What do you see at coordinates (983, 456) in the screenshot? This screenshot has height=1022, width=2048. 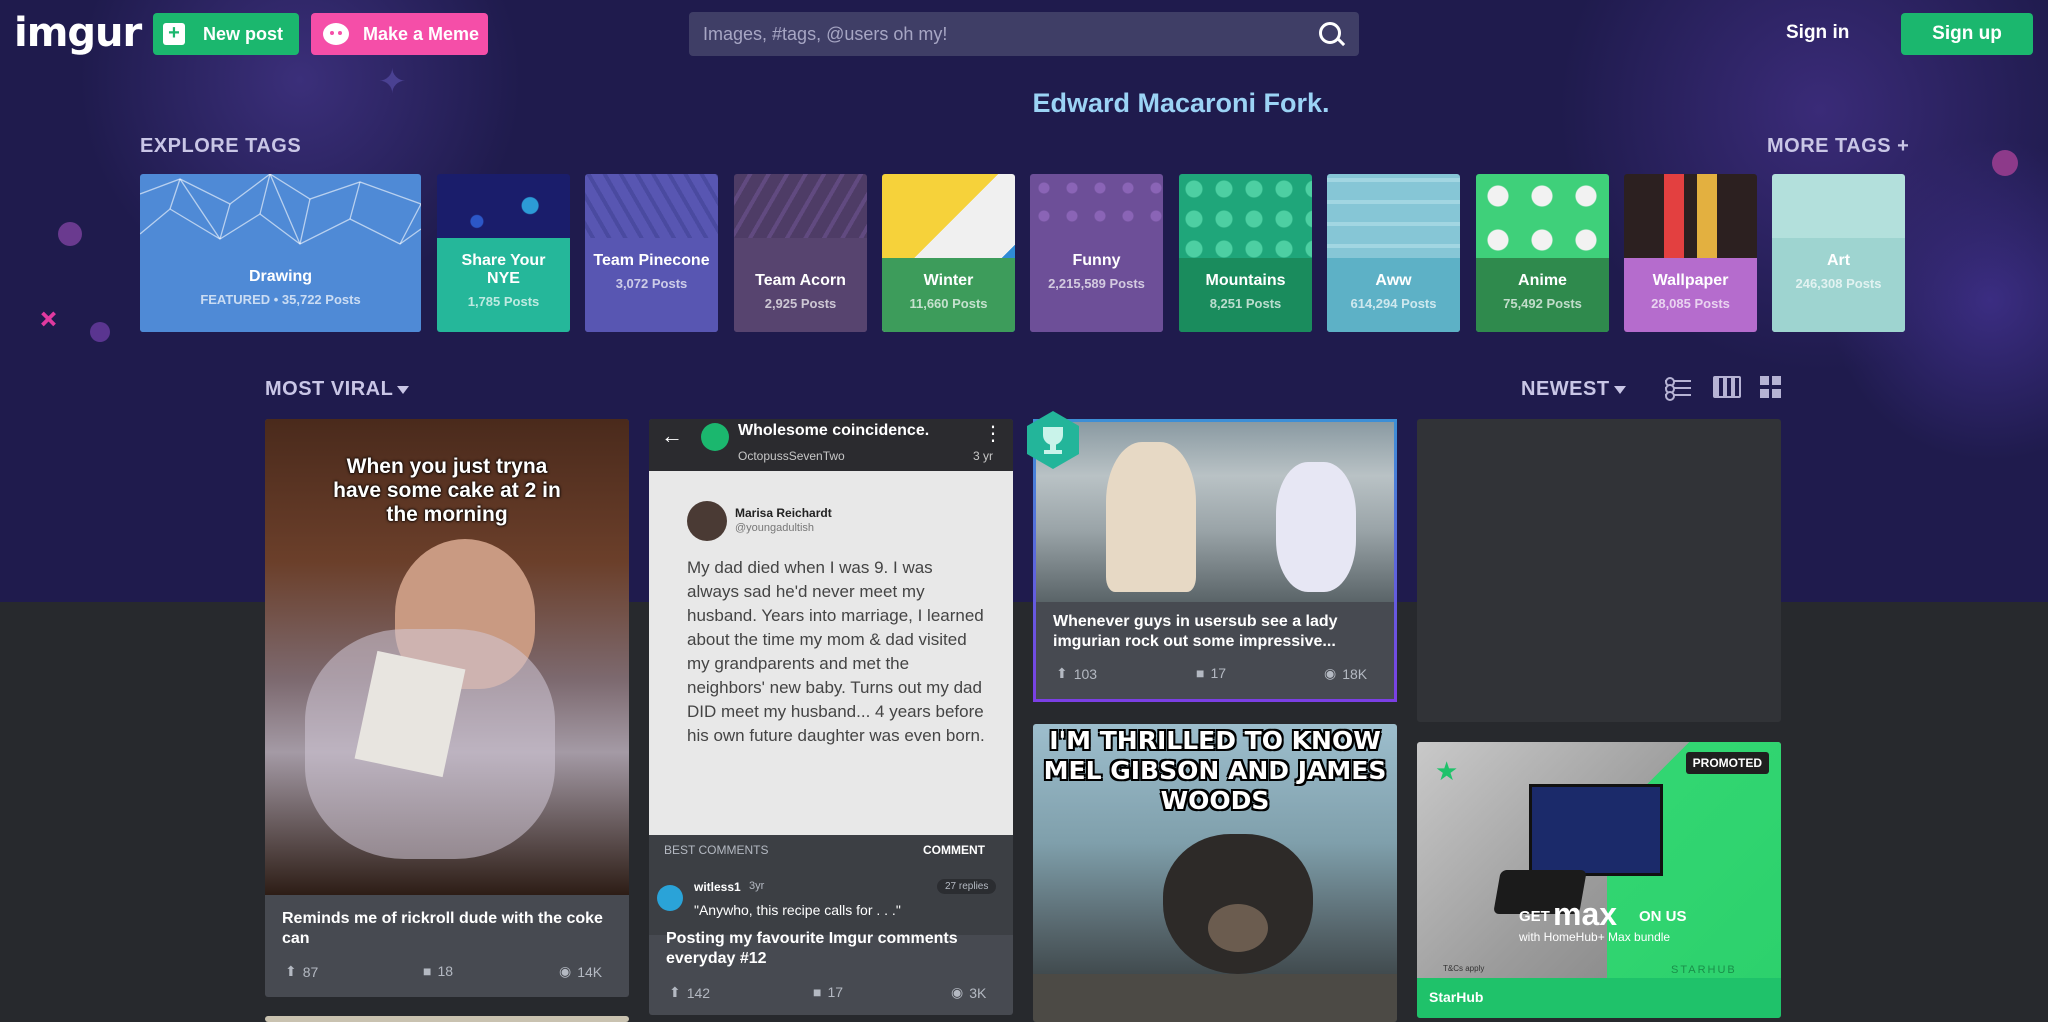 I see `embedded-age: 3 yr` at bounding box center [983, 456].